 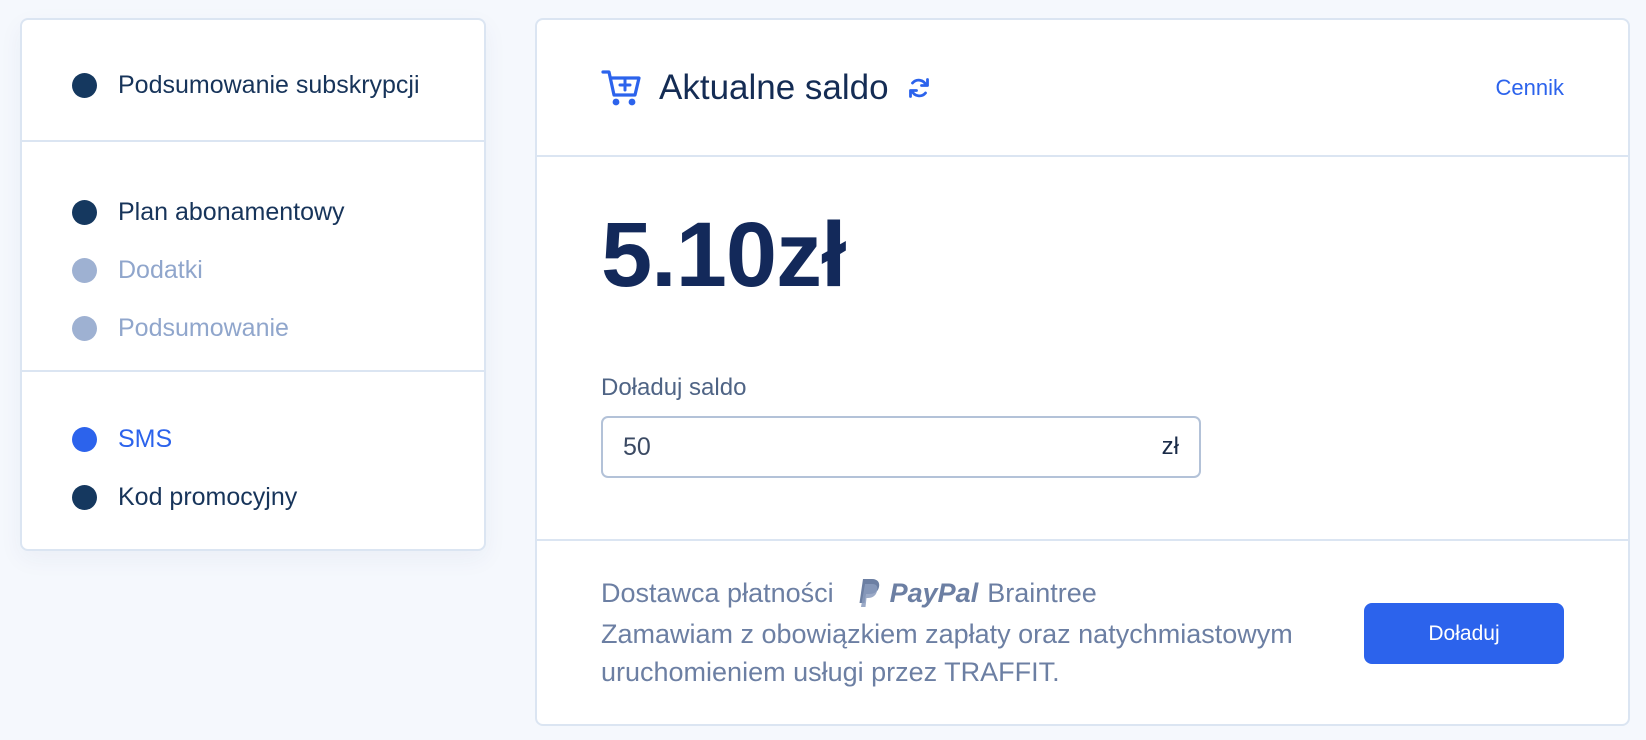 I want to click on pricing-link: Cennik, so click(x=1530, y=88).